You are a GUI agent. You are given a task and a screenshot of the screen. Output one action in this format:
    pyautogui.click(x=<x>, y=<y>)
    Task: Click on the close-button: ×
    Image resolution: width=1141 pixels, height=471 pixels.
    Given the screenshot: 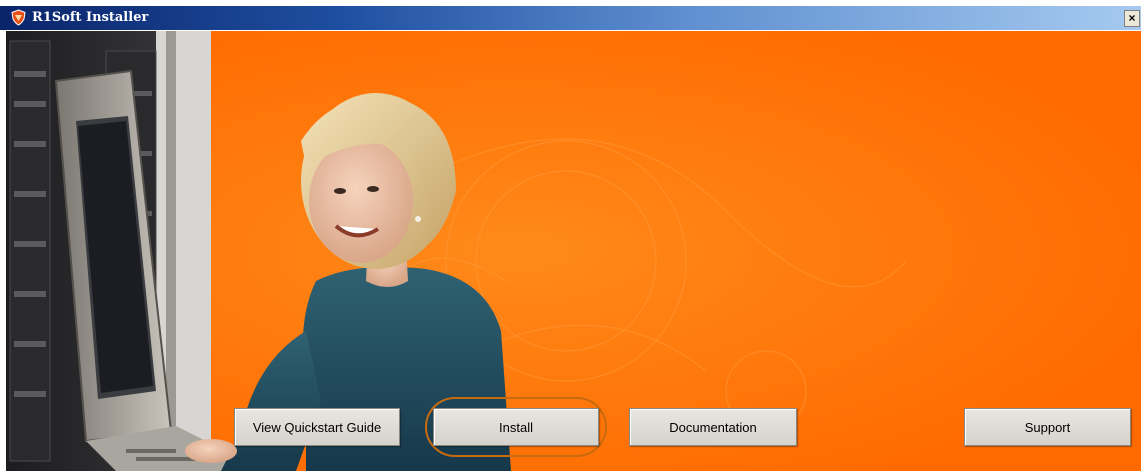 What is the action you would take?
    pyautogui.click(x=1132, y=18)
    